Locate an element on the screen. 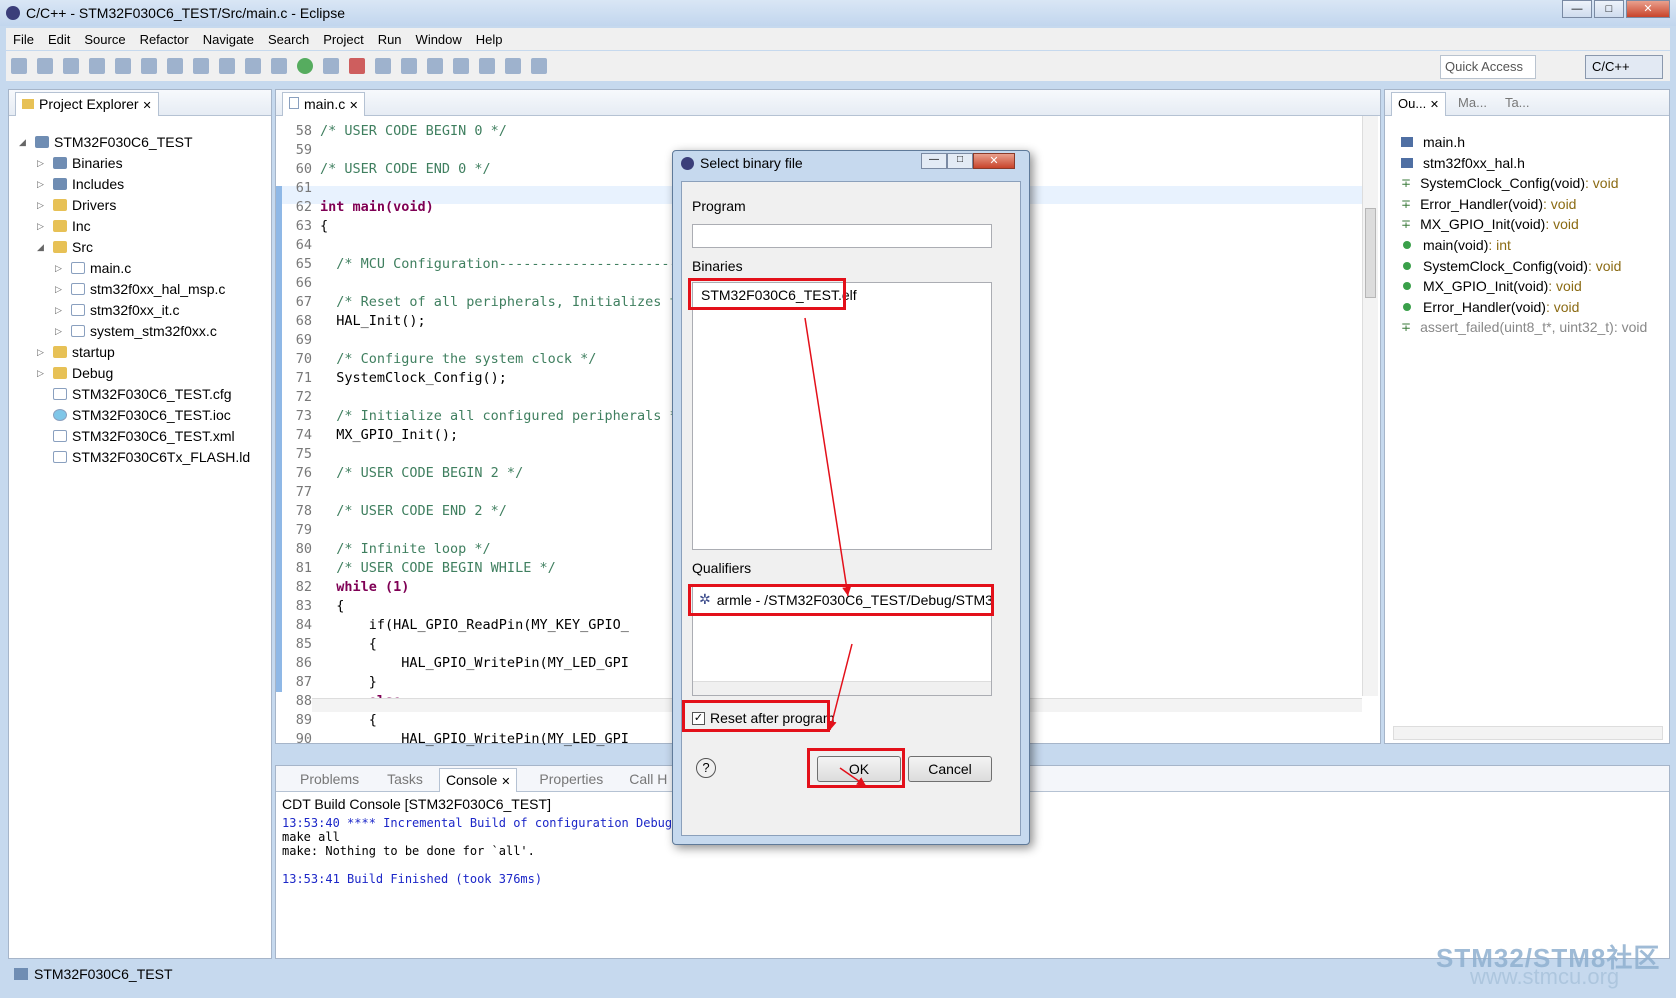  annotation-arrows is located at coordinates (835, 552).